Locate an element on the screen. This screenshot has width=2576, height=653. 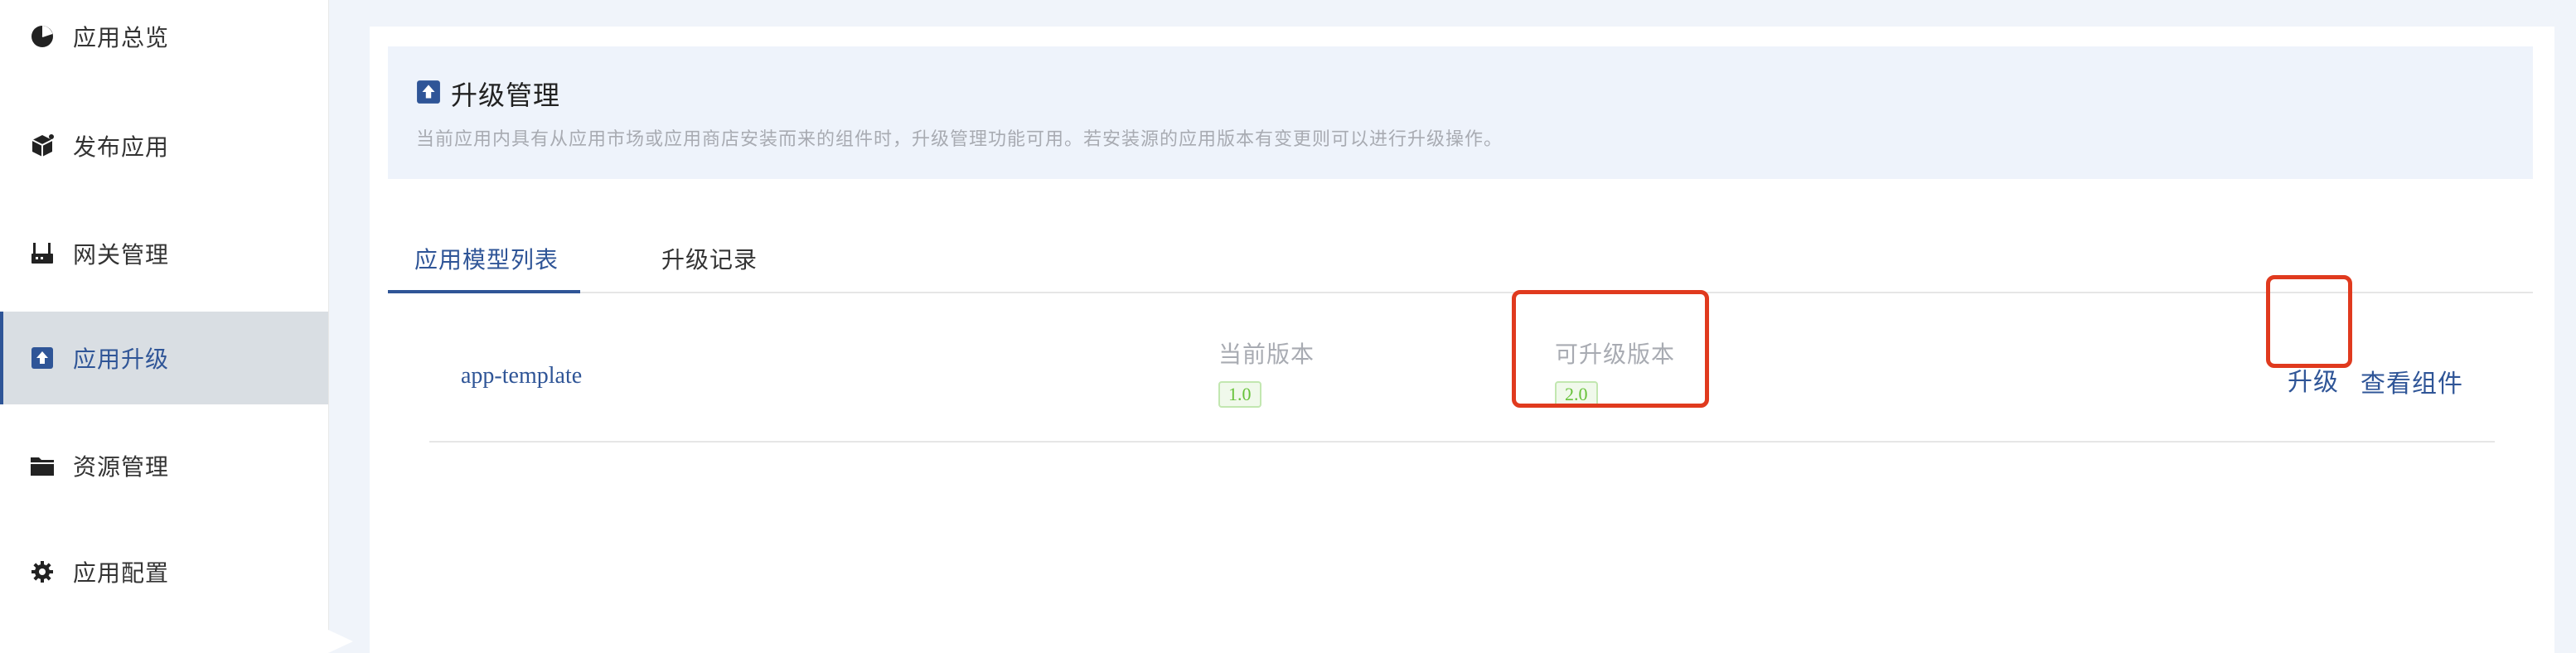
sidebar: 应用总览 发布应用 网关管理 应用升级 资源管理 应用配置 is located at coordinates (164, 326).